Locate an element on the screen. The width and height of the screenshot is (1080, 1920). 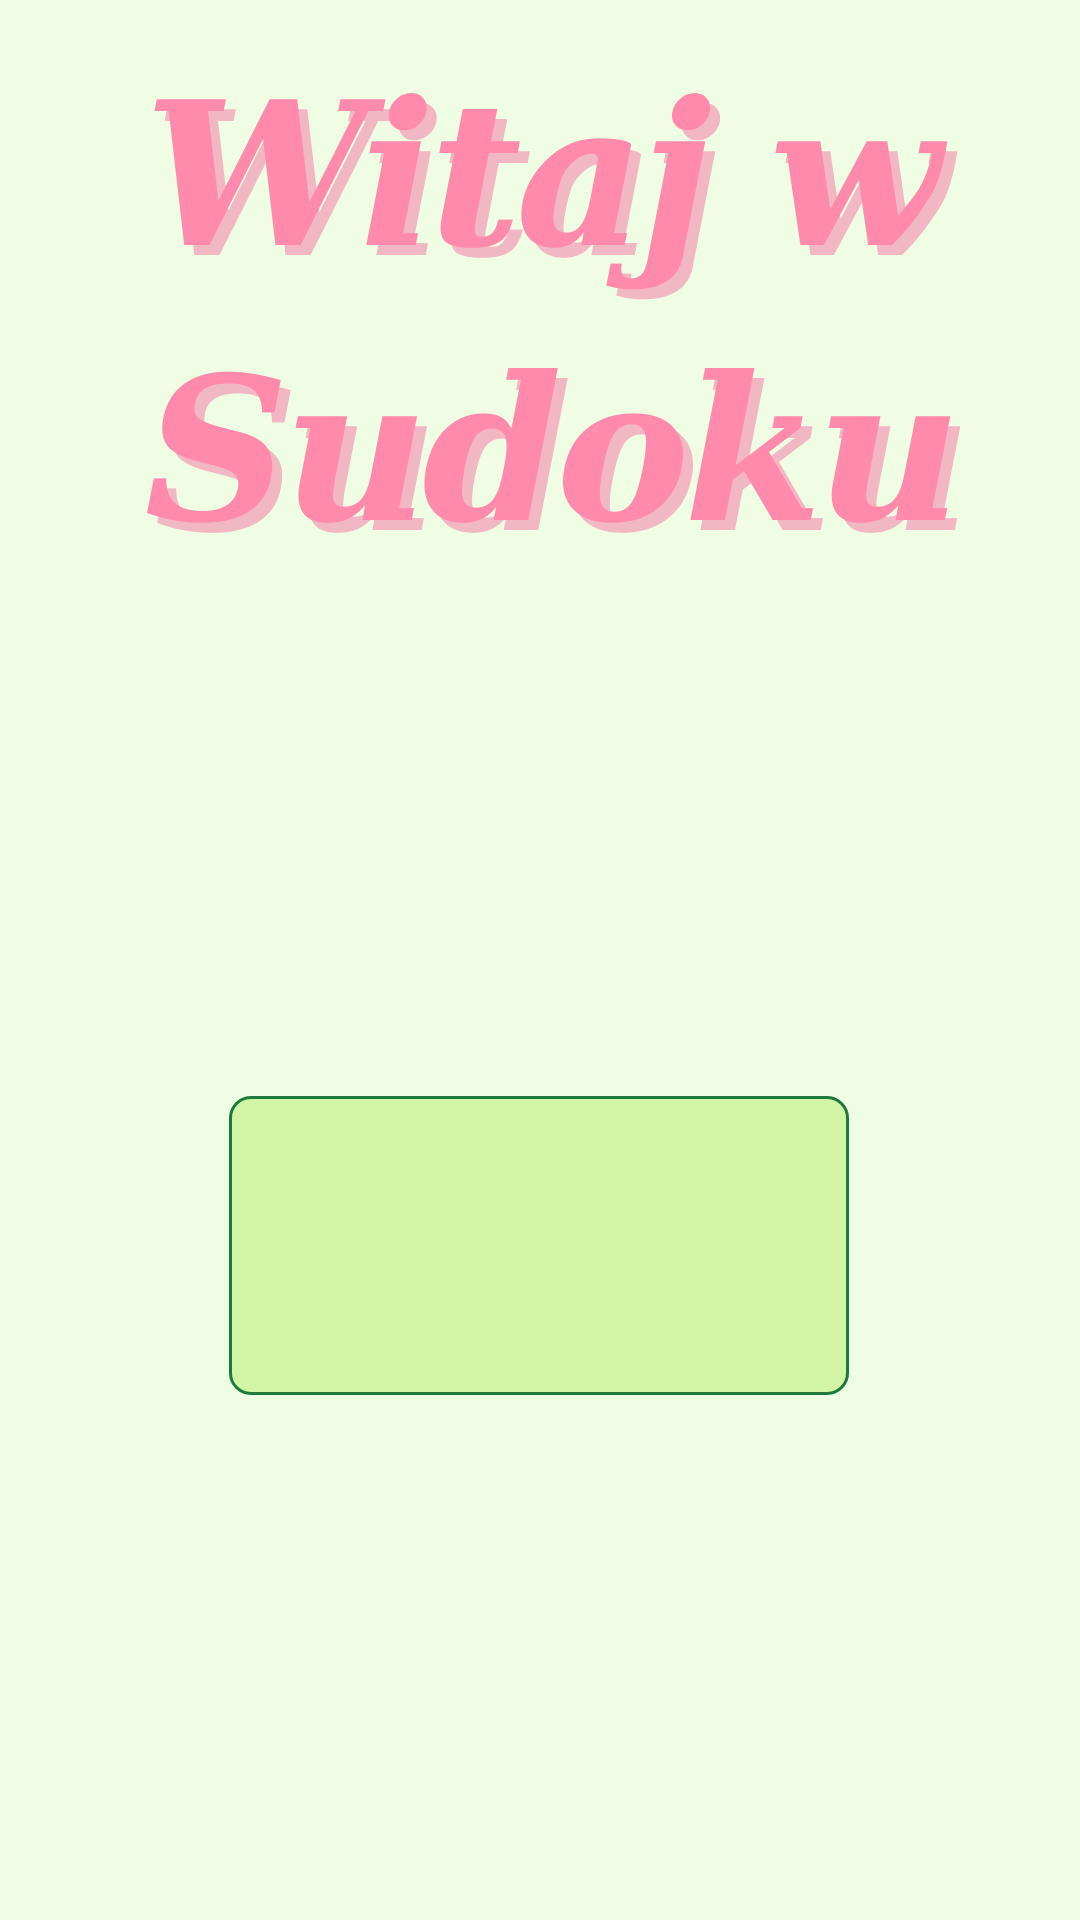
title-line1: Witaj w is located at coordinates (545, 175).